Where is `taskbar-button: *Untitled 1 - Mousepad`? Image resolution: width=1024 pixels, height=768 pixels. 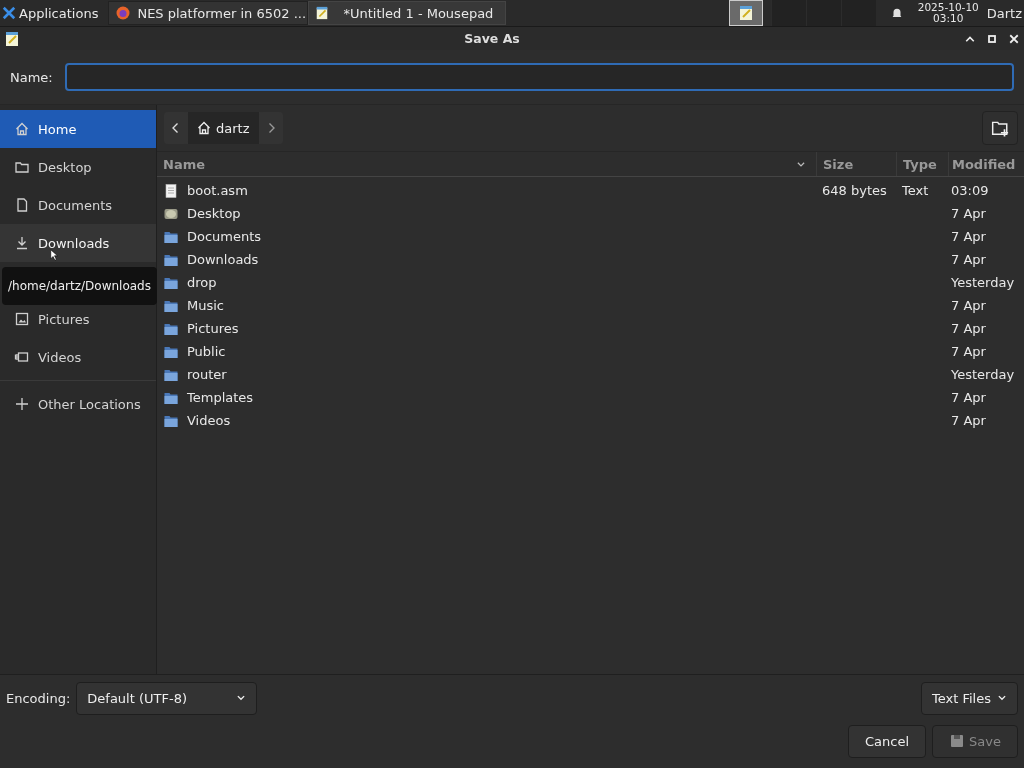
taskbar-button: *Untitled 1 - Mousepad is located at coordinates (407, 13).